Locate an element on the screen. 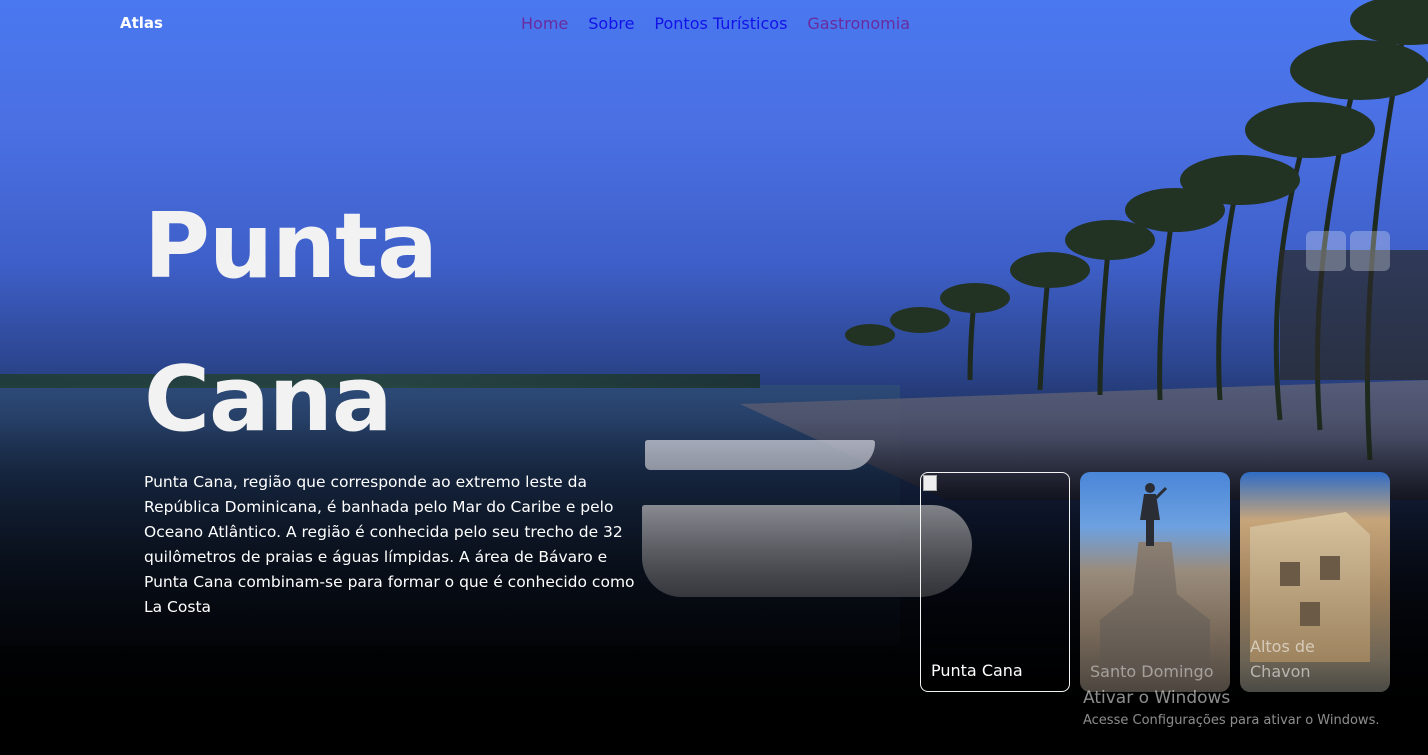 This screenshot has width=1428, height=755. broken-image-icon is located at coordinates (930, 483).